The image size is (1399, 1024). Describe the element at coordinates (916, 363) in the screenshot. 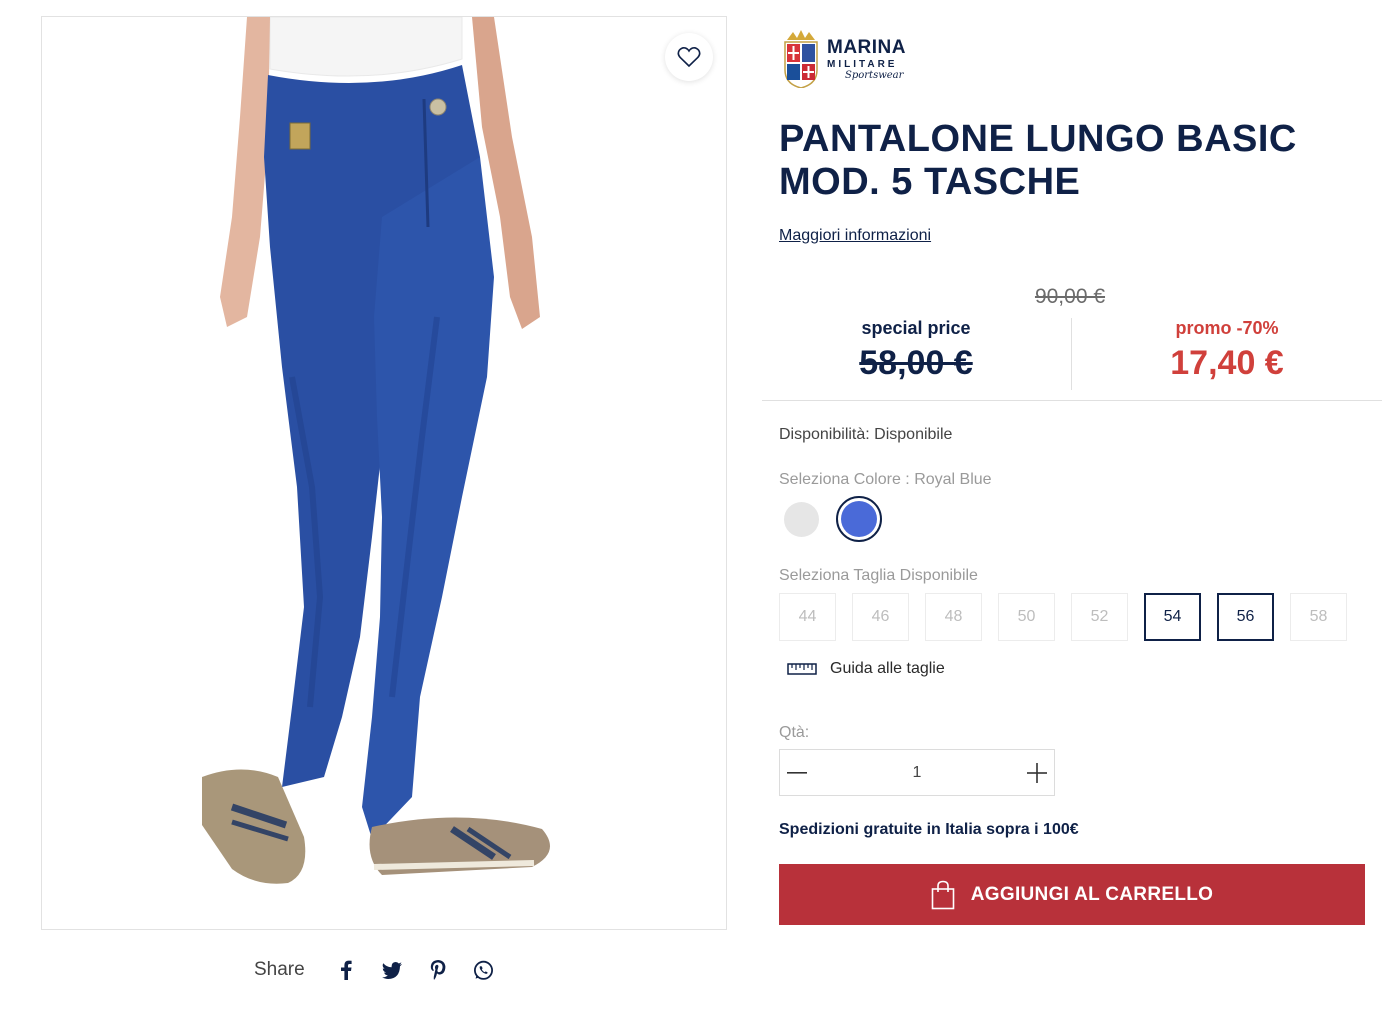

I see `special-price-value: 58,00 €` at that location.